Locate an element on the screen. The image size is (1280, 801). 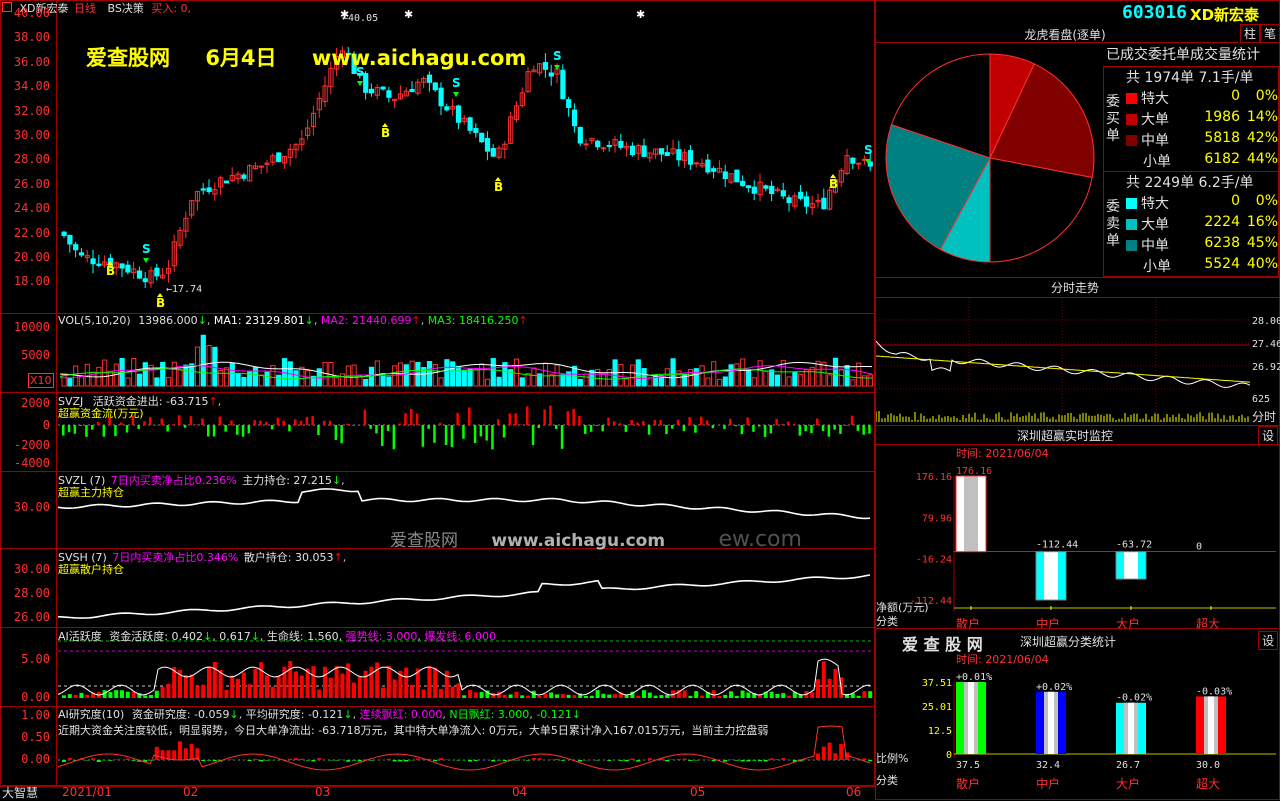
stock-name: XD新宏泰 is located at coordinates (1224, 14).